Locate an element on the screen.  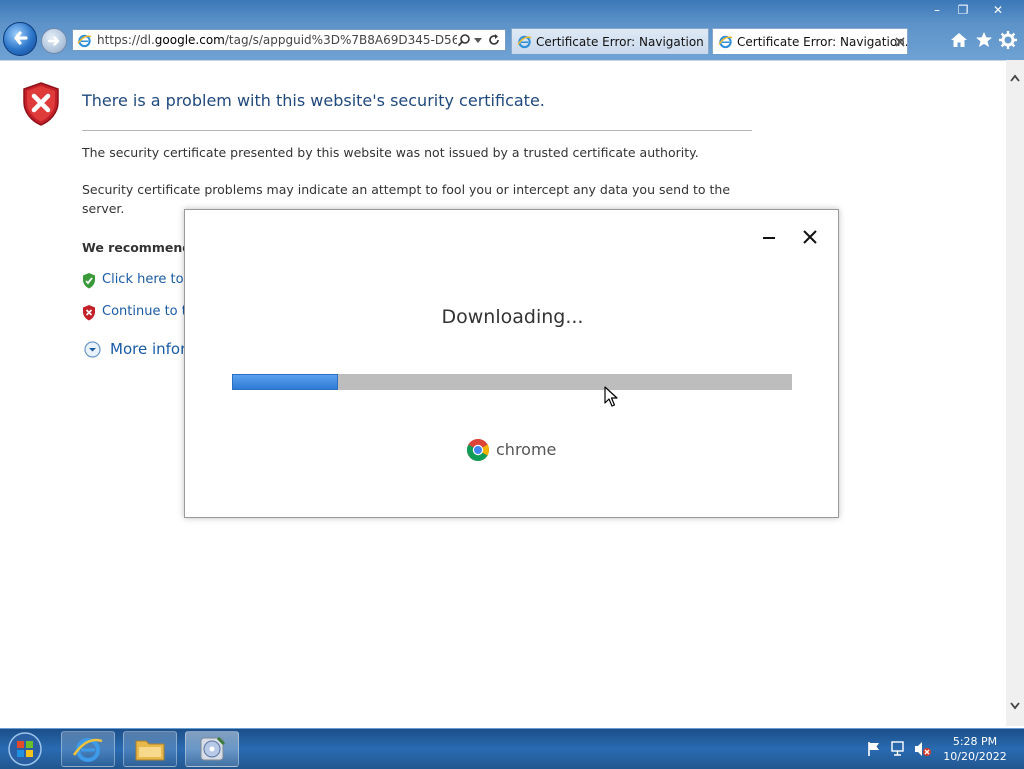
taskbar-internet-explorer is located at coordinates (88, 749).